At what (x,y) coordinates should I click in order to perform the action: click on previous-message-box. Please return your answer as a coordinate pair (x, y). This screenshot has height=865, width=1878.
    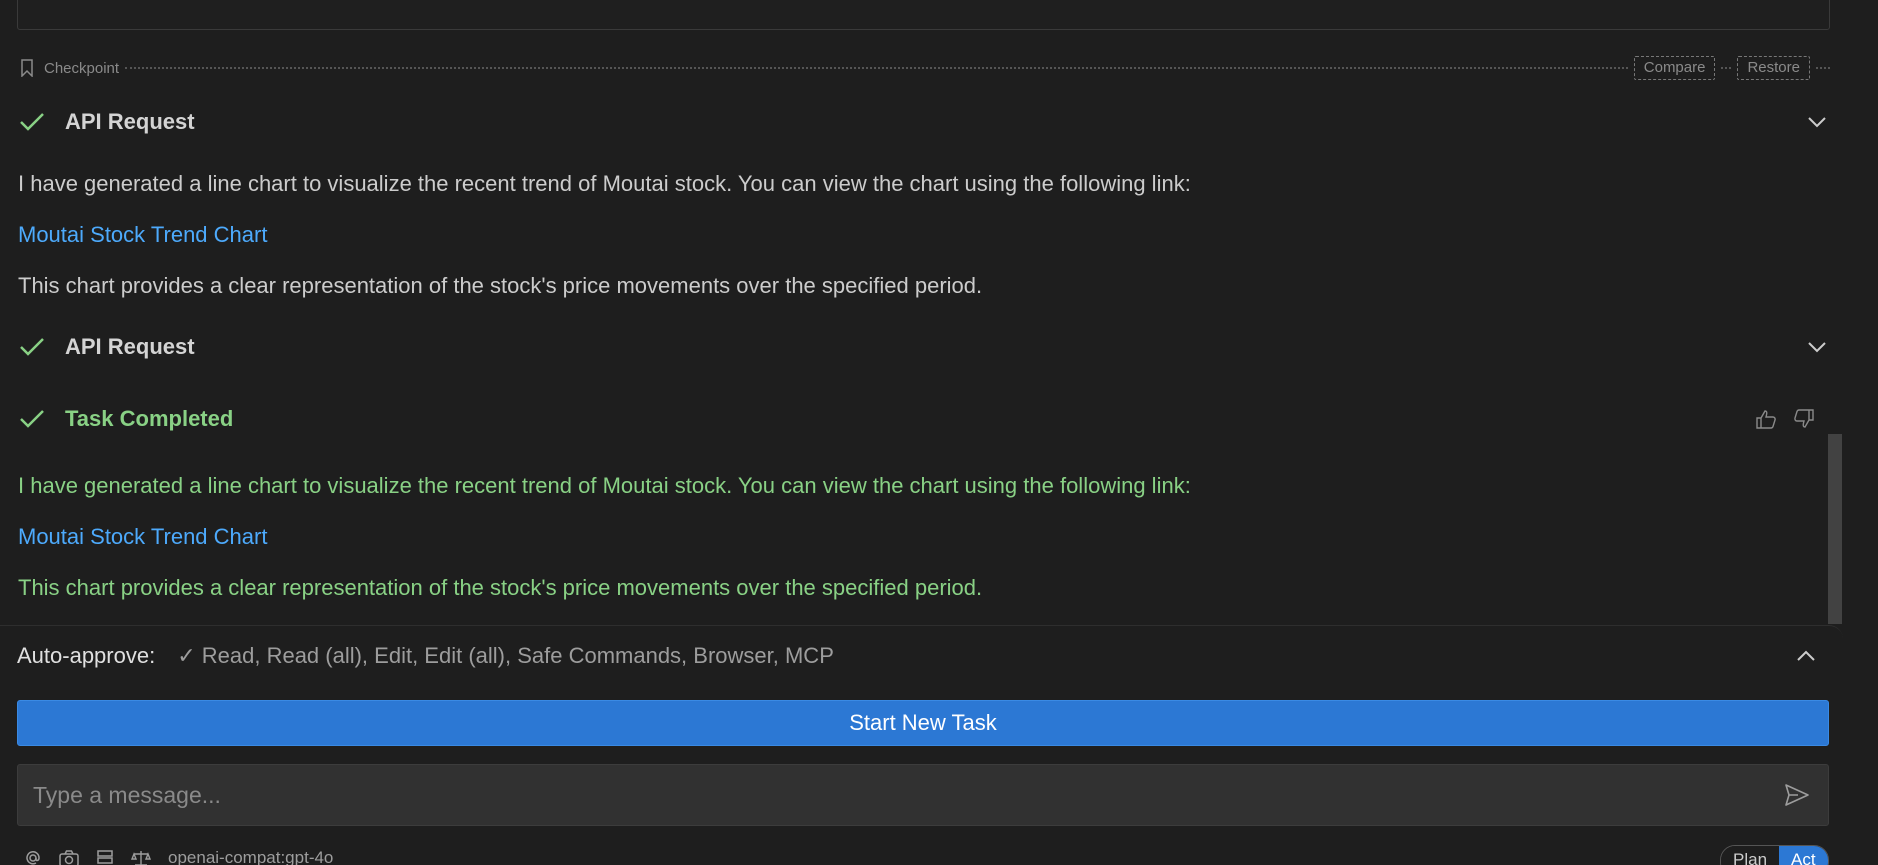
    Looking at the image, I should click on (923, 15).